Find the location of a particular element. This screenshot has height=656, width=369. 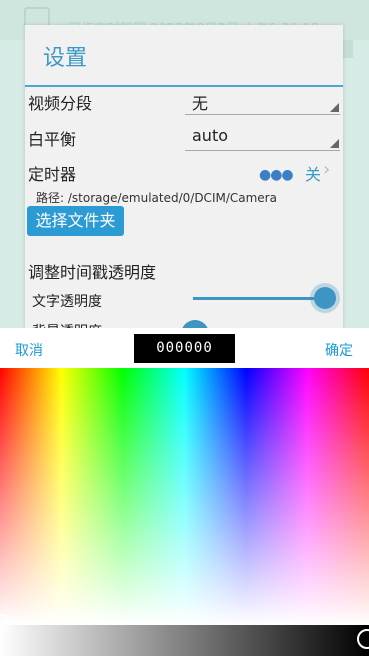

timer-value: 关 is located at coordinates (313, 174).